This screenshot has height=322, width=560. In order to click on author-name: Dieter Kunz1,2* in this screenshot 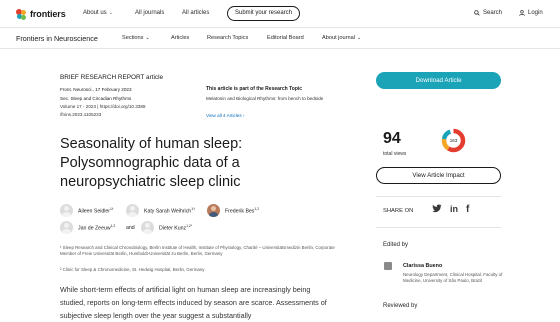, I will do `click(176, 227)`.